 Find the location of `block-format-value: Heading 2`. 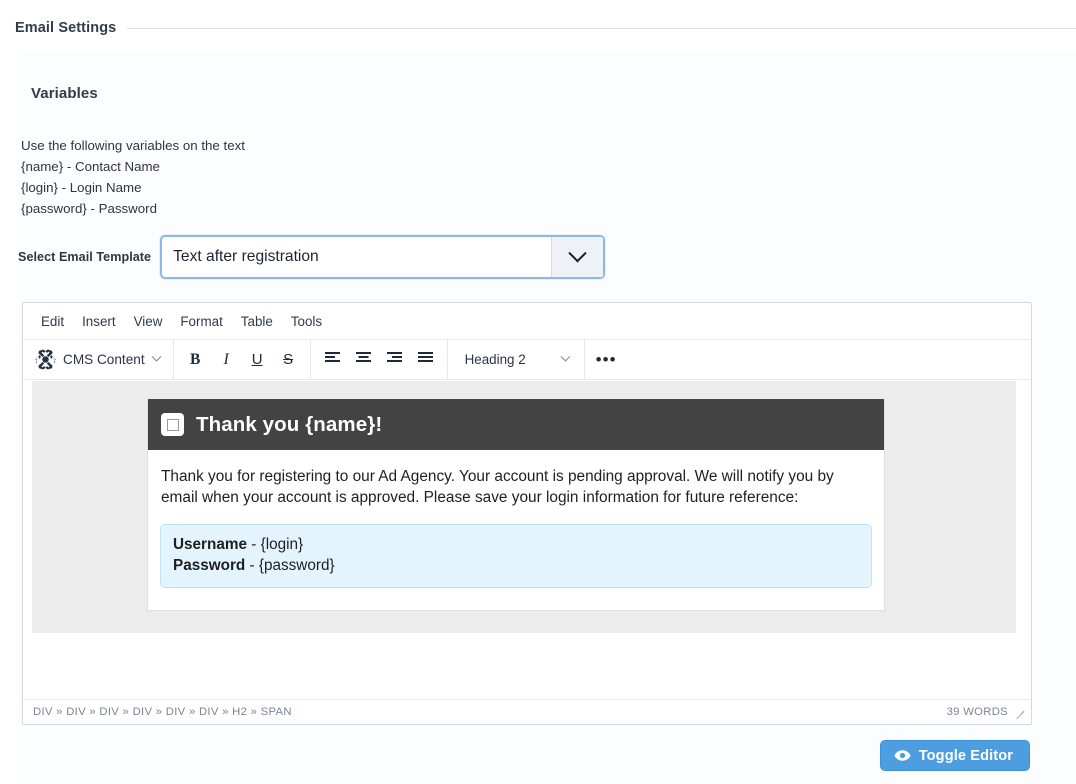

block-format-value: Heading 2 is located at coordinates (495, 359).